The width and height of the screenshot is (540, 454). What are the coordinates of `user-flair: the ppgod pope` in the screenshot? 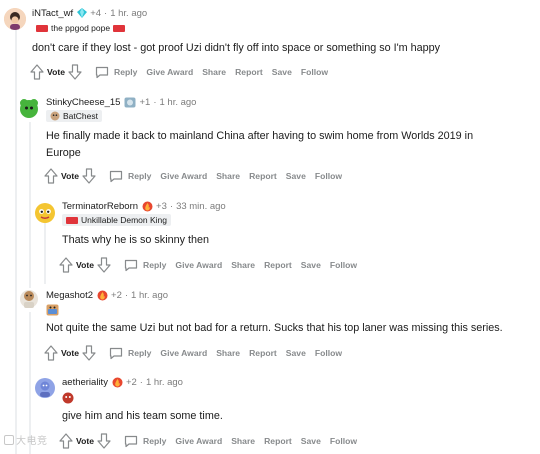 It's located at (81, 28).